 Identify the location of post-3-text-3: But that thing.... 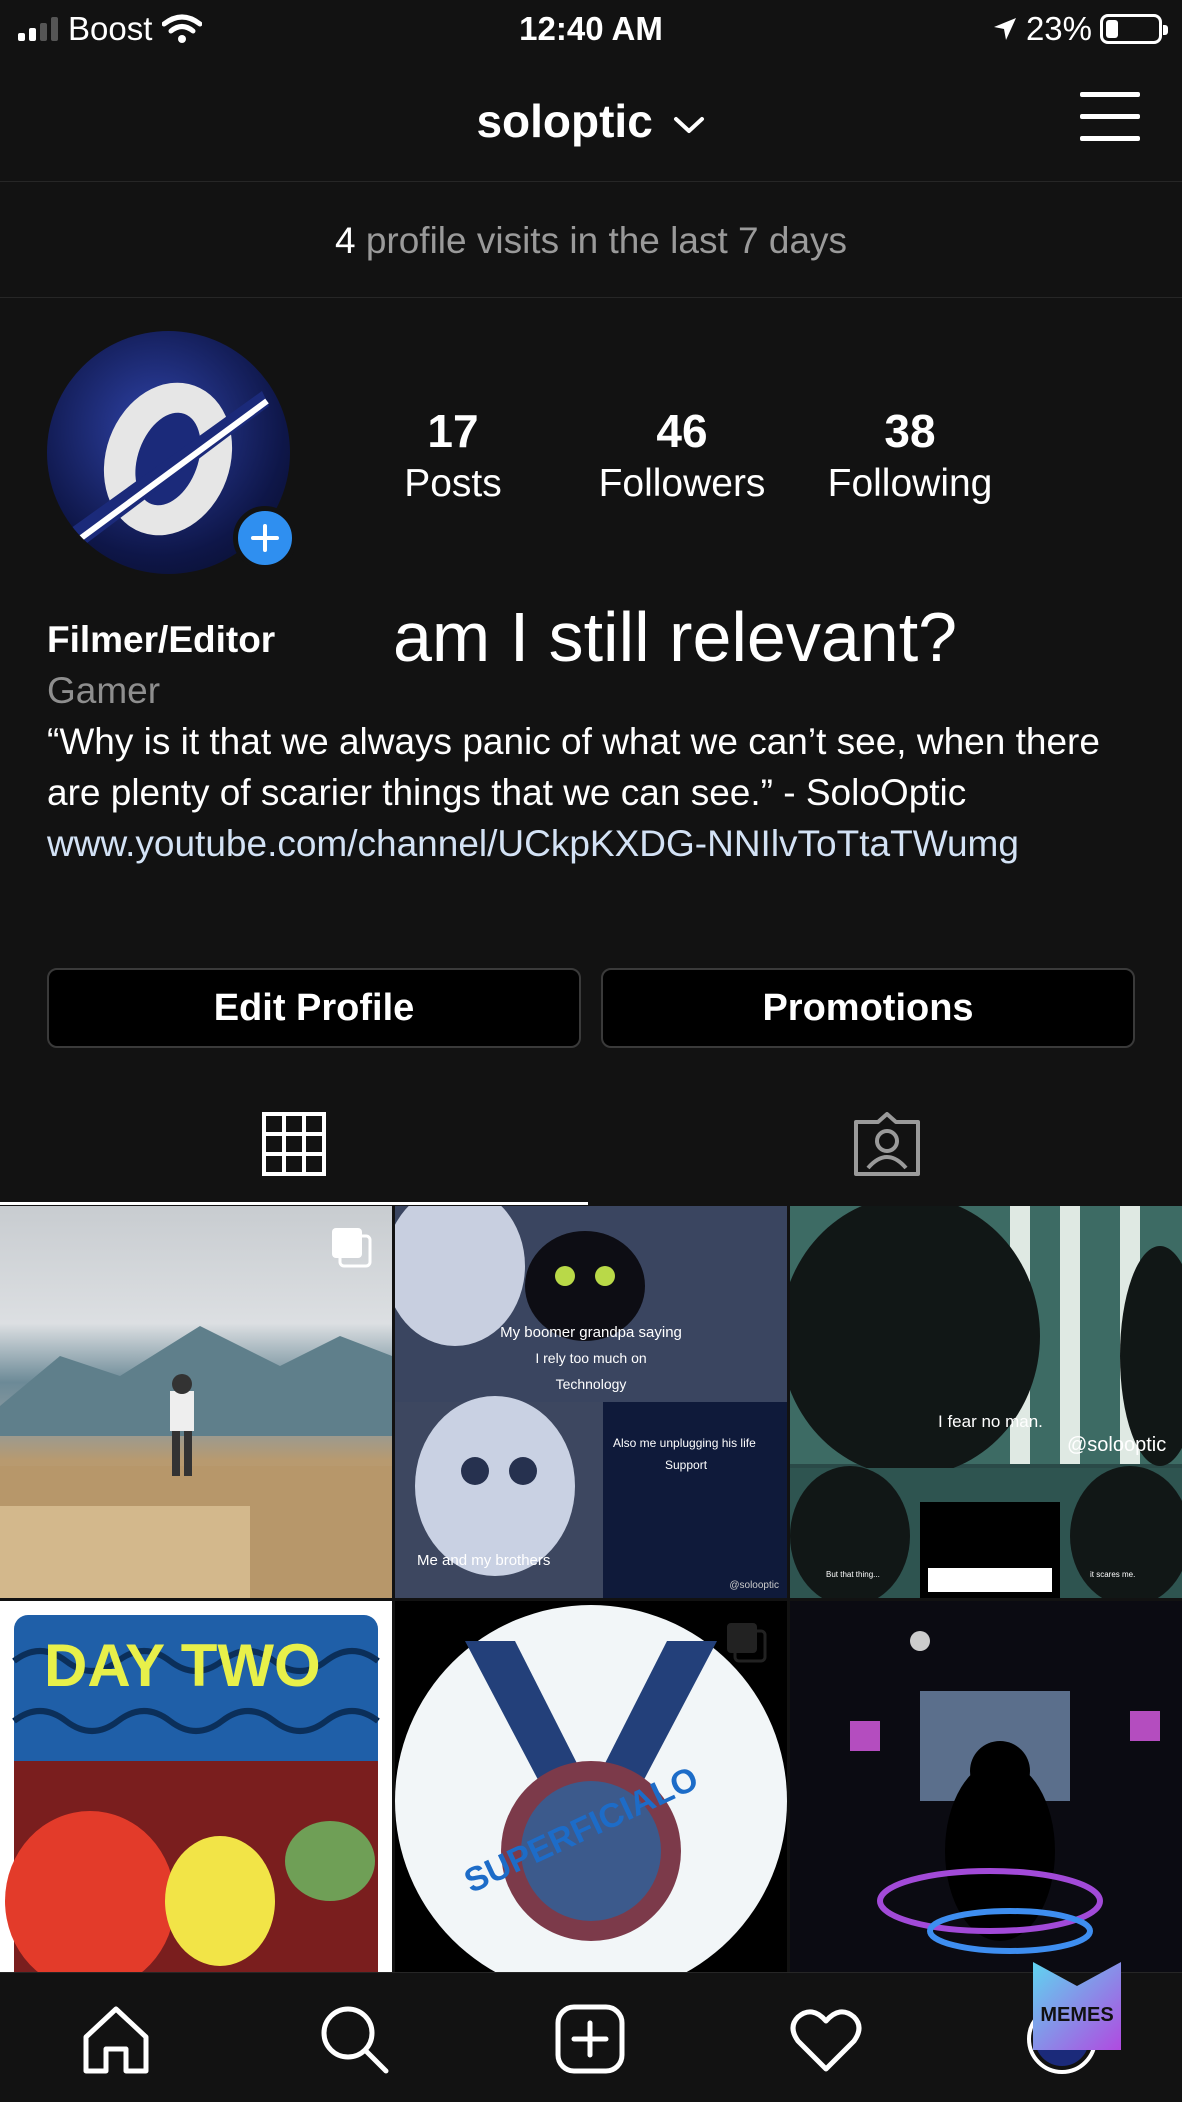
(853, 1574).